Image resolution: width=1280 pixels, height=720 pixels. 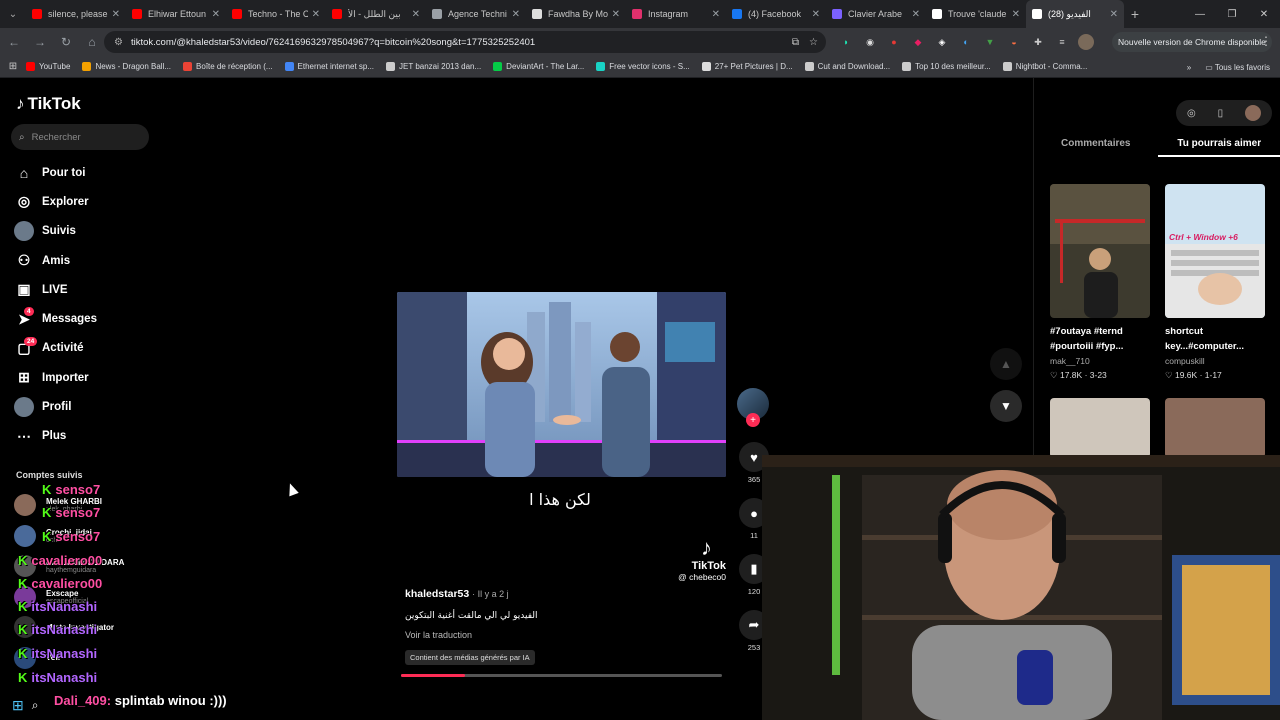 What do you see at coordinates (966, 42) in the screenshot?
I see `extension-icon: ◐` at bounding box center [966, 42].